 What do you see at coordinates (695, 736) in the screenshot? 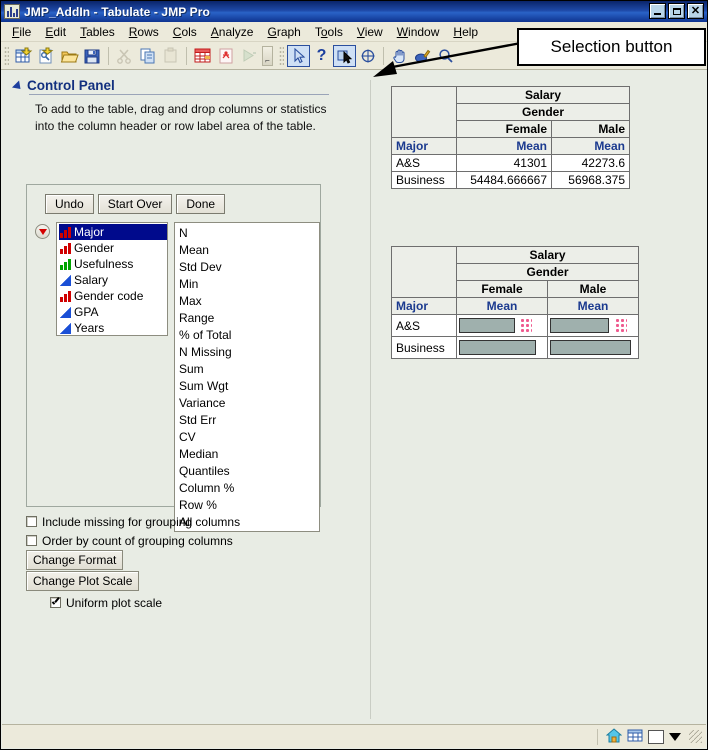
I see `resize-grip` at bounding box center [695, 736].